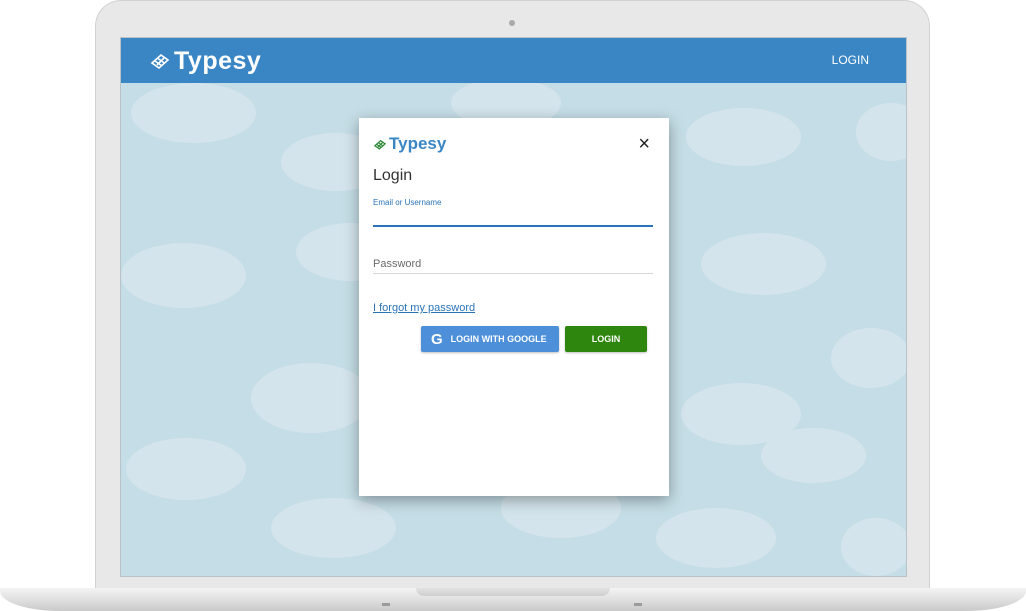  Describe the element at coordinates (437, 339) in the screenshot. I see `google-g-icon: G` at that location.